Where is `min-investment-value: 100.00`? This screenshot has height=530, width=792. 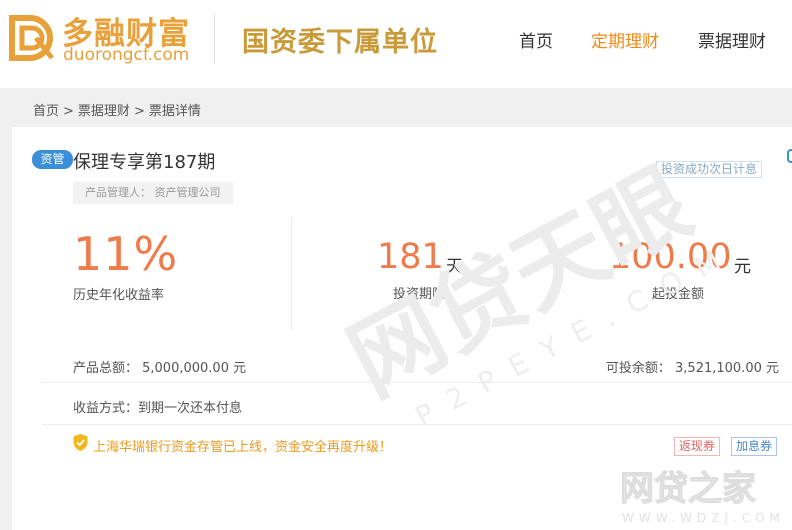 min-investment-value: 100.00 is located at coordinates (670, 257).